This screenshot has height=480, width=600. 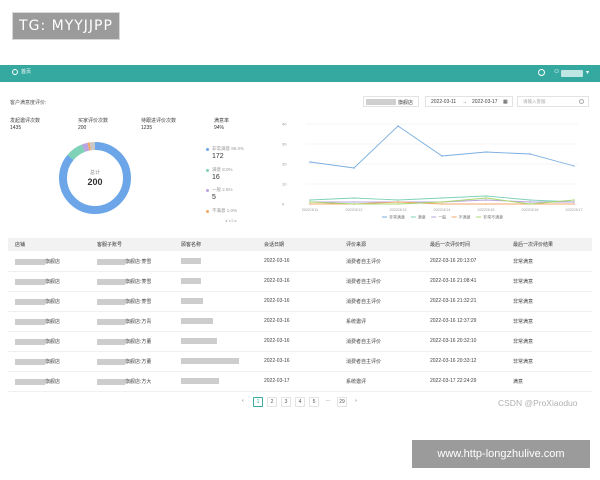 What do you see at coordinates (159, 121) in the screenshot?
I see `stat-label-pending: 待跟进评价次数` at bounding box center [159, 121].